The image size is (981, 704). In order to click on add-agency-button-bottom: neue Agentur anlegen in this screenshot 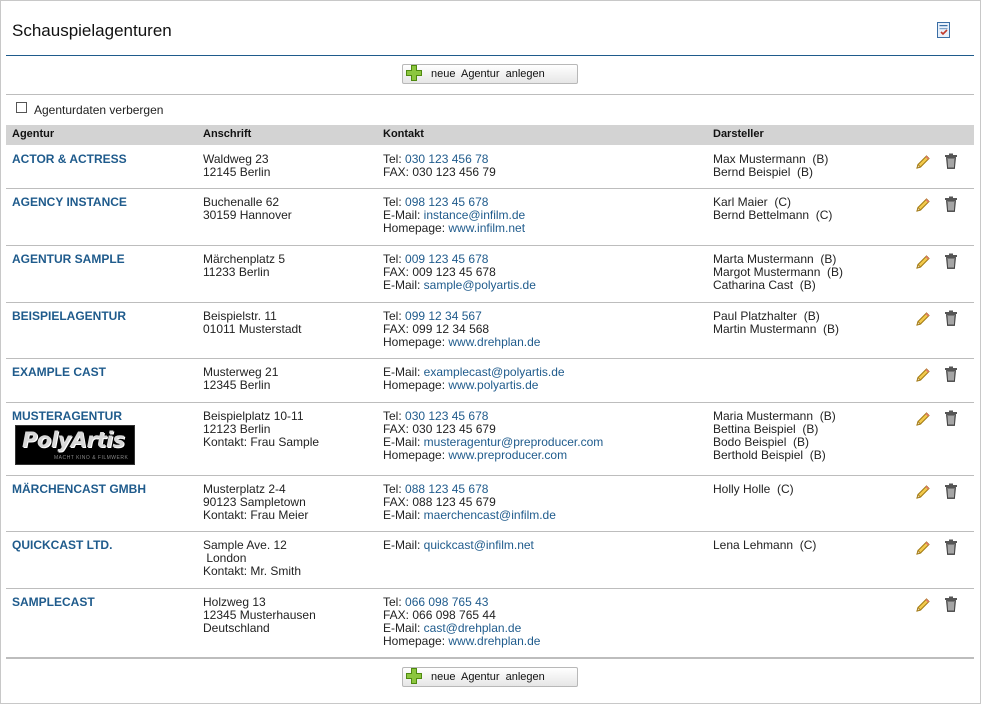, I will do `click(490, 677)`.